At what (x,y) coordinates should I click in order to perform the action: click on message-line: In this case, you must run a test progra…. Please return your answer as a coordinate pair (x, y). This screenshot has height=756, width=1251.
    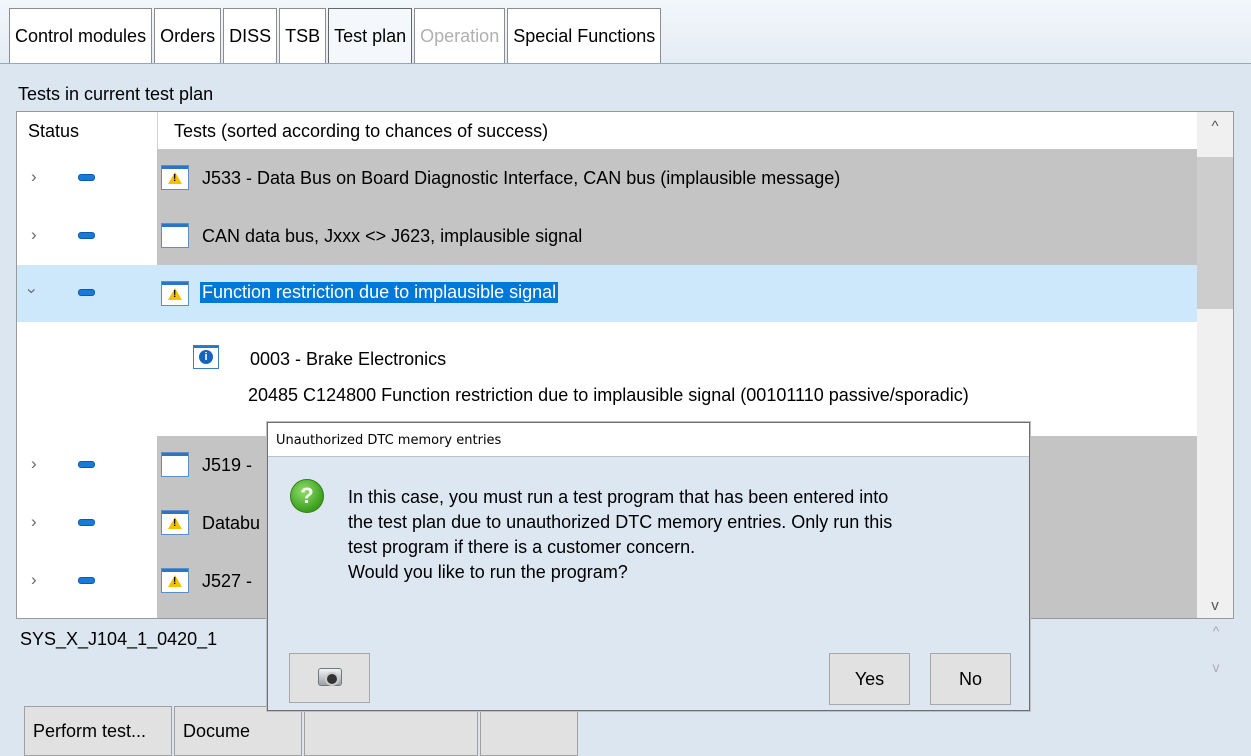
    Looking at the image, I should click on (618, 497).